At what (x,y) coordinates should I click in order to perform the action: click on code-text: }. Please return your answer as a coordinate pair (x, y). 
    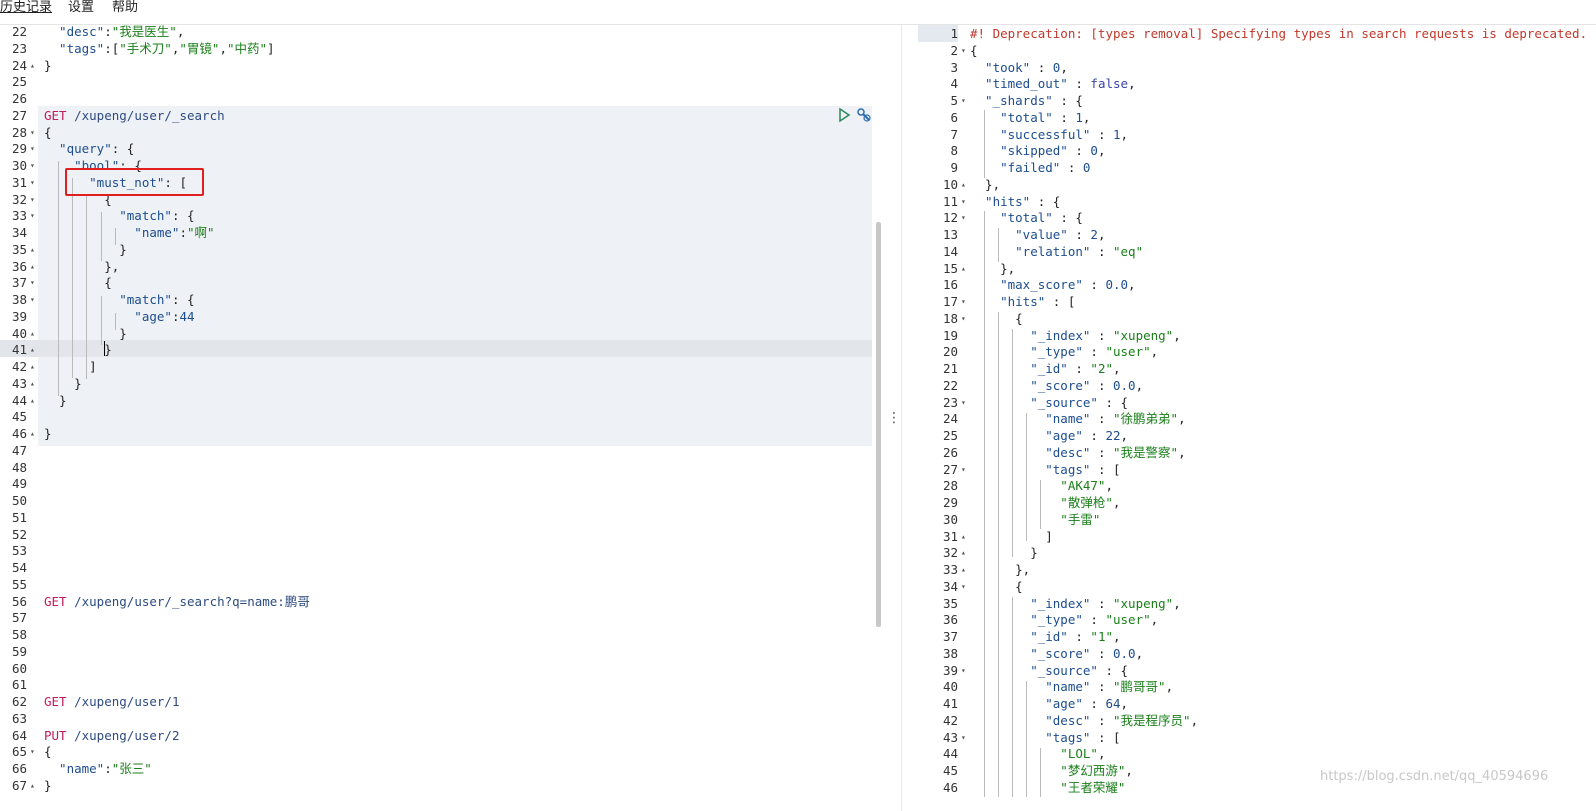
    Looking at the image, I should click on (63, 383).